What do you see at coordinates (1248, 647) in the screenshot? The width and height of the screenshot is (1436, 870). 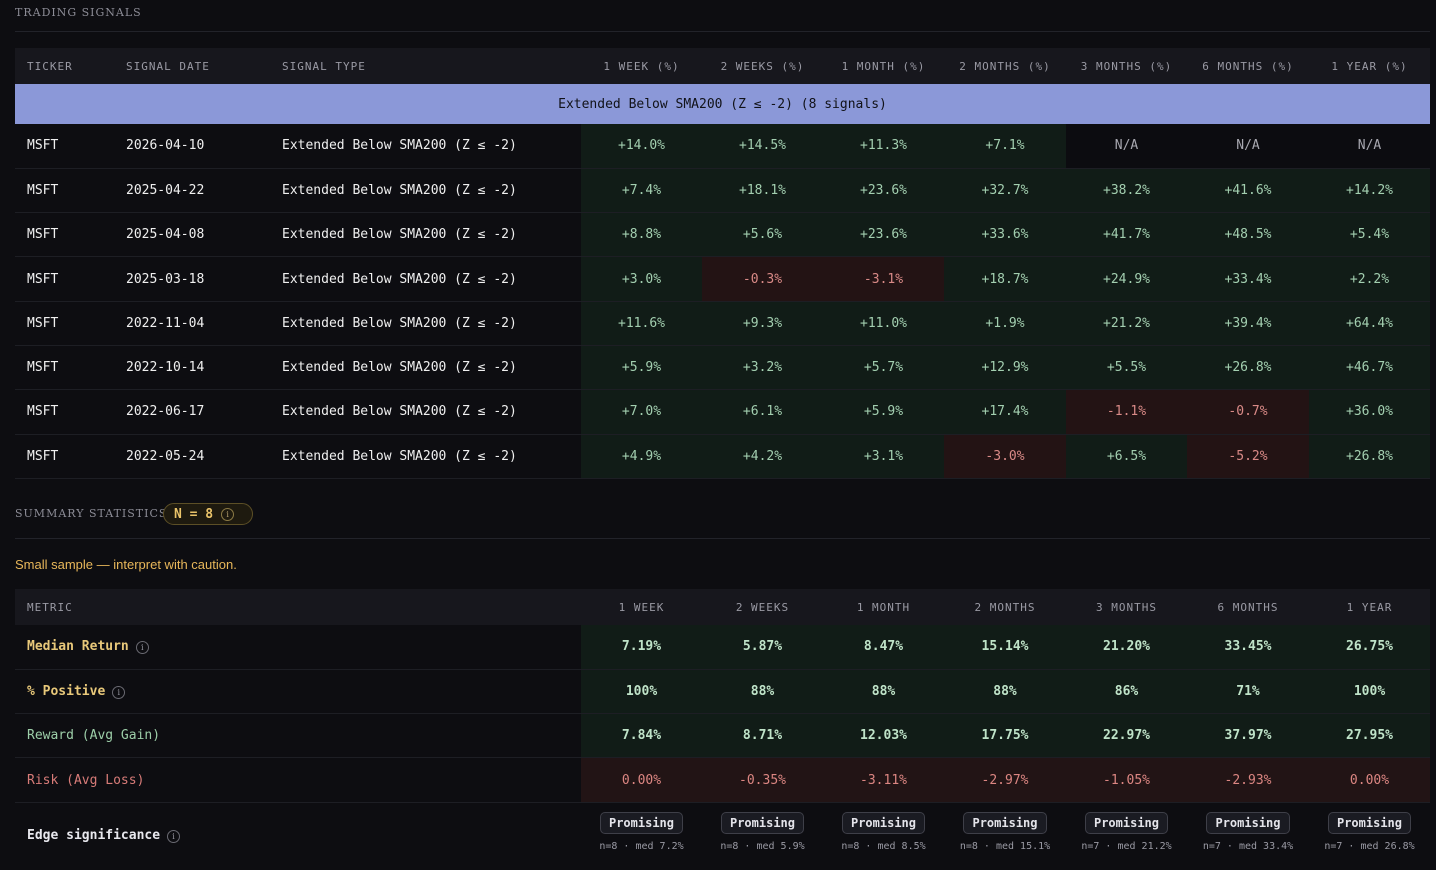 I see `metric-value-cell: 33.45%` at bounding box center [1248, 647].